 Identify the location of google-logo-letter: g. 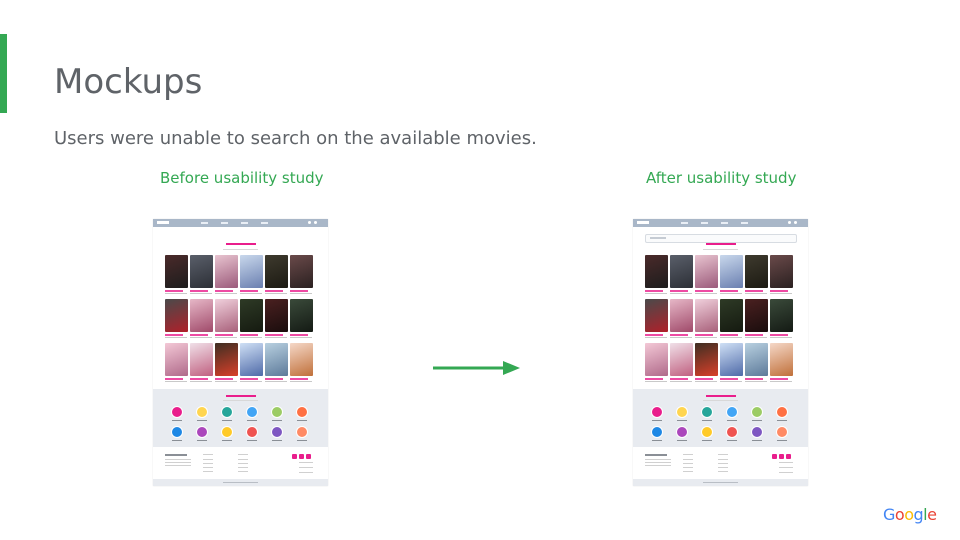
(918, 514).